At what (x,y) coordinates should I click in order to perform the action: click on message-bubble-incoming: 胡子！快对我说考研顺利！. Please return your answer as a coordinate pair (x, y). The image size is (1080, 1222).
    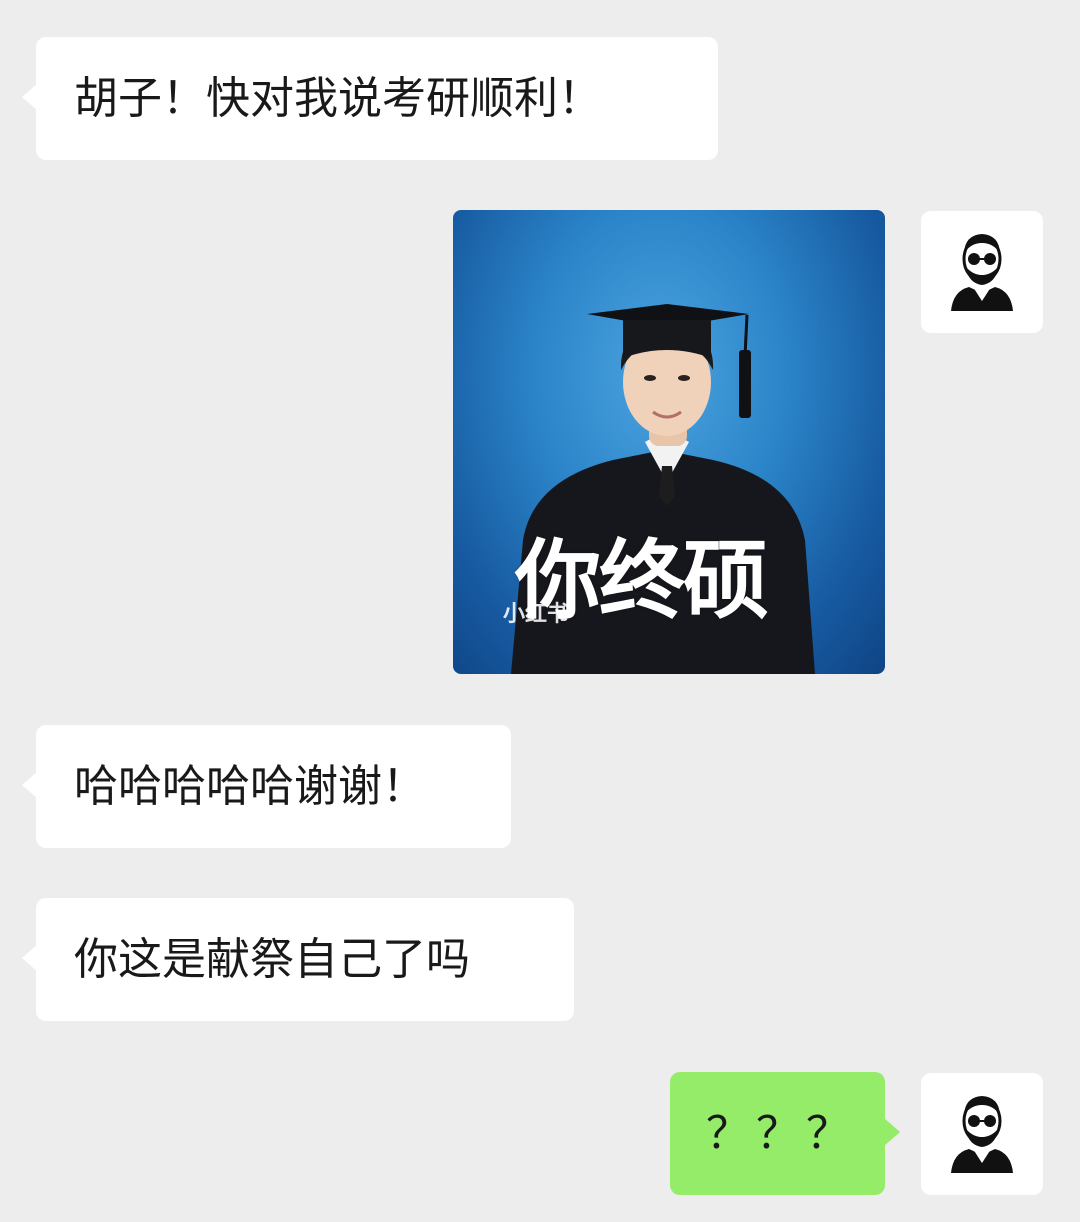
    Looking at the image, I should click on (370, 98).